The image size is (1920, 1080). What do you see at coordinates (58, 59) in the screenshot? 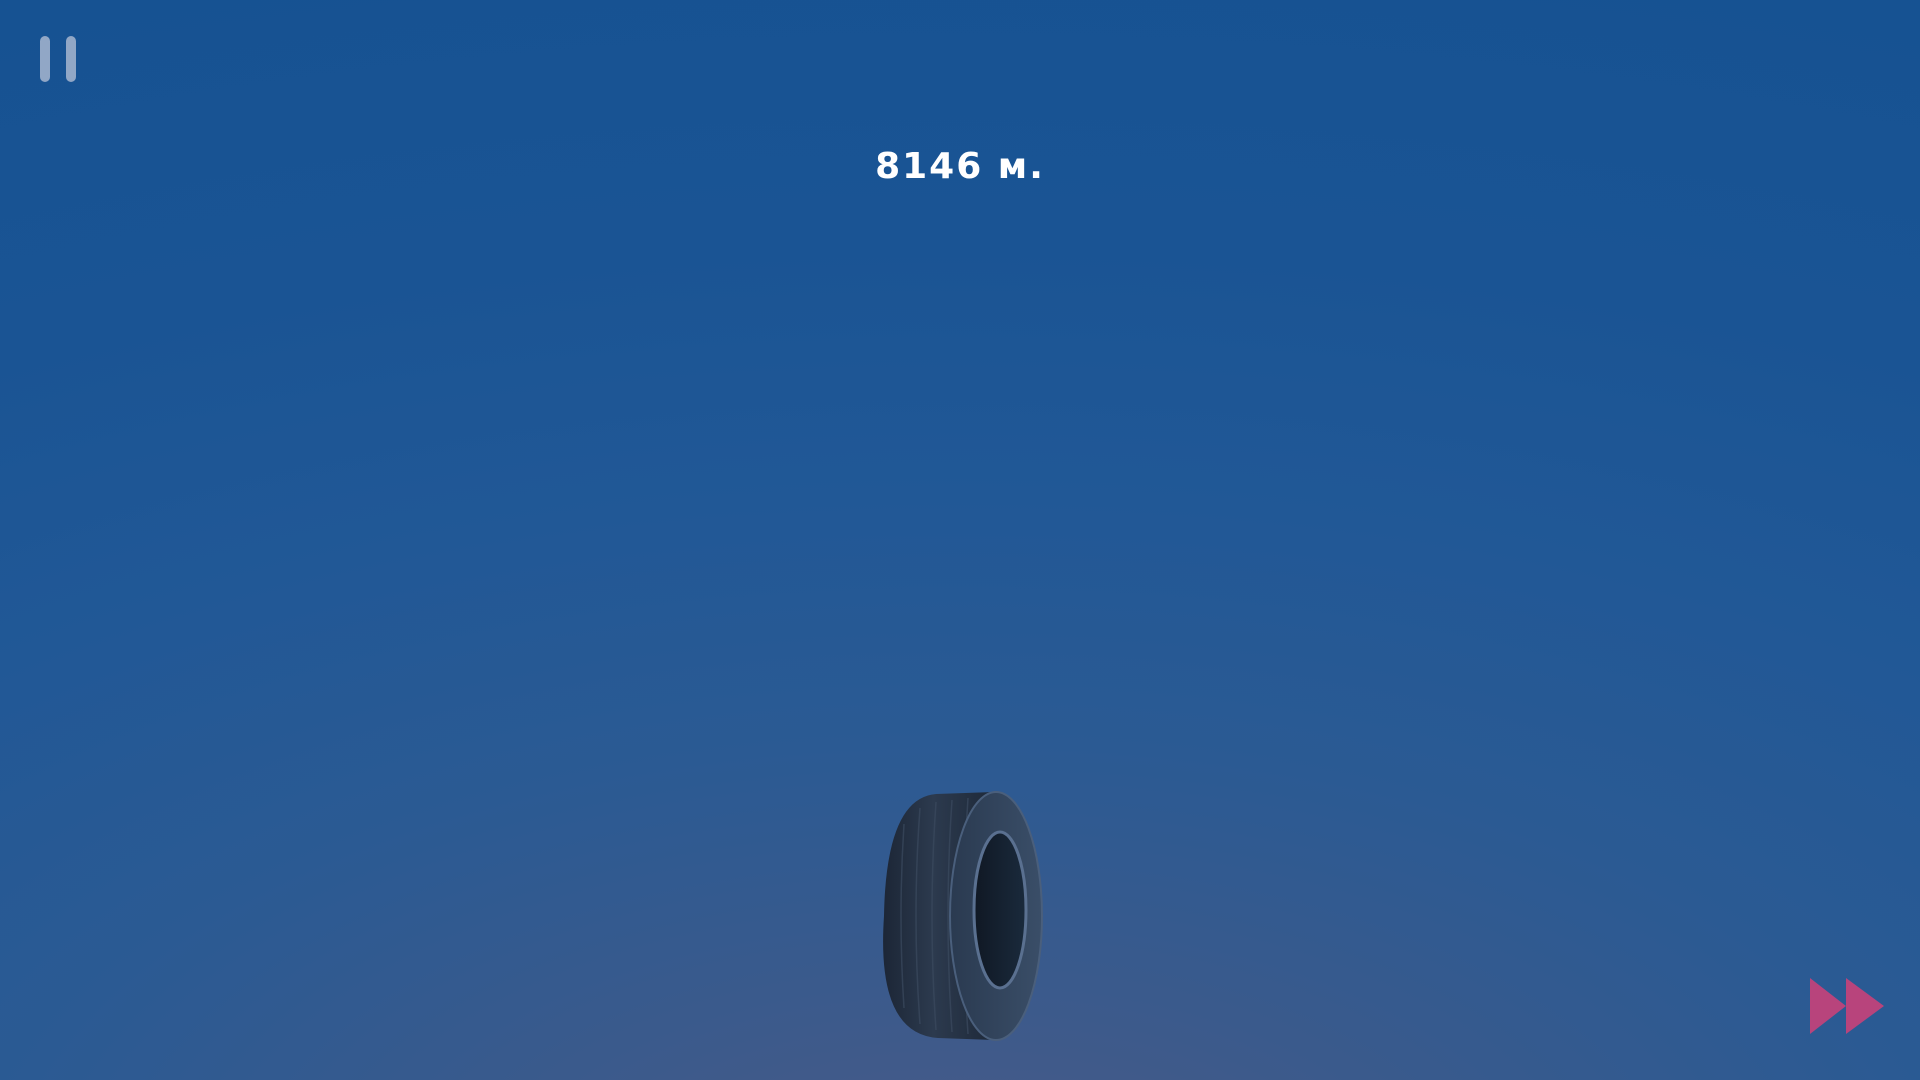
I see `pause-button` at bounding box center [58, 59].